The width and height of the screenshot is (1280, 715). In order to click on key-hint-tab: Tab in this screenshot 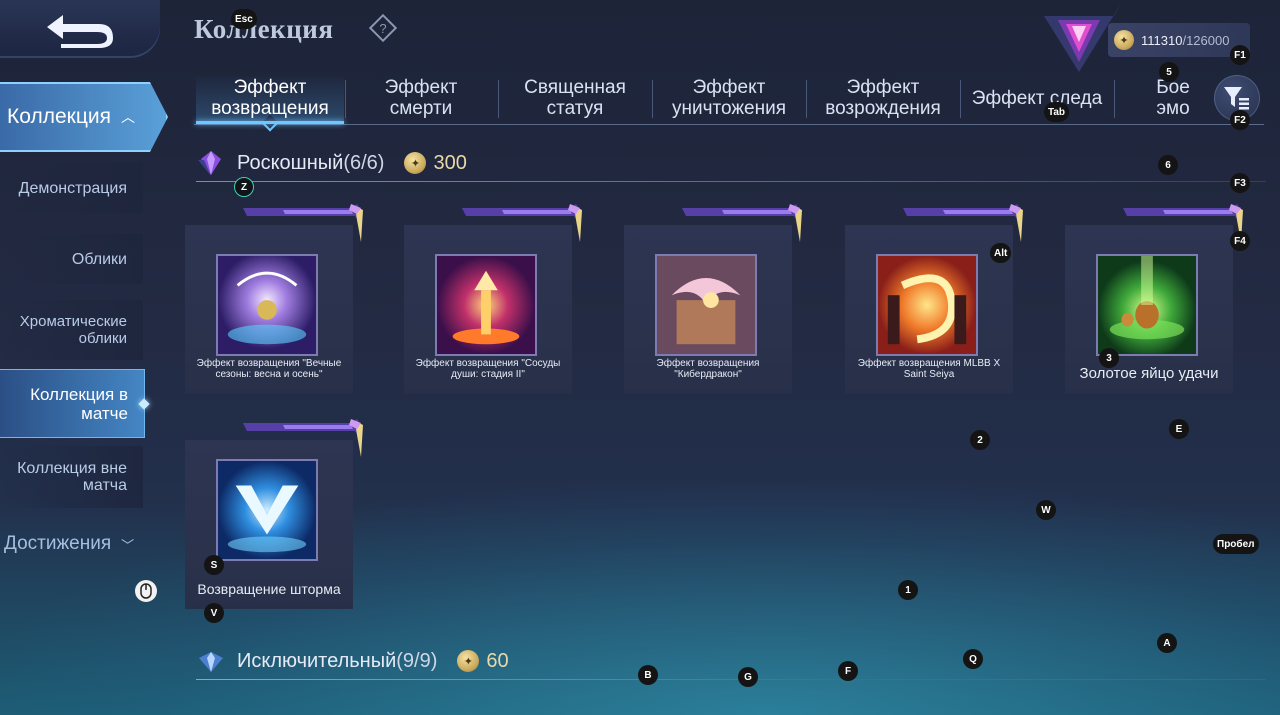, I will do `click(1057, 112)`.